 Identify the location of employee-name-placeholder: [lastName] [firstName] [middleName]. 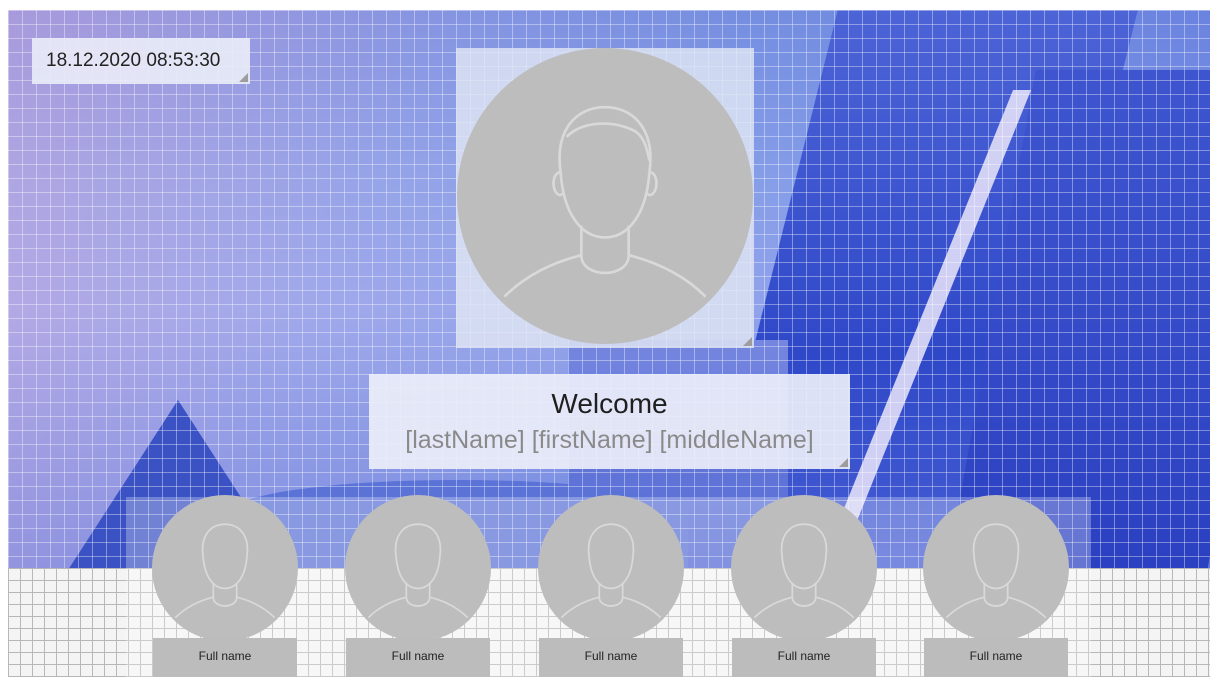
(609, 440).